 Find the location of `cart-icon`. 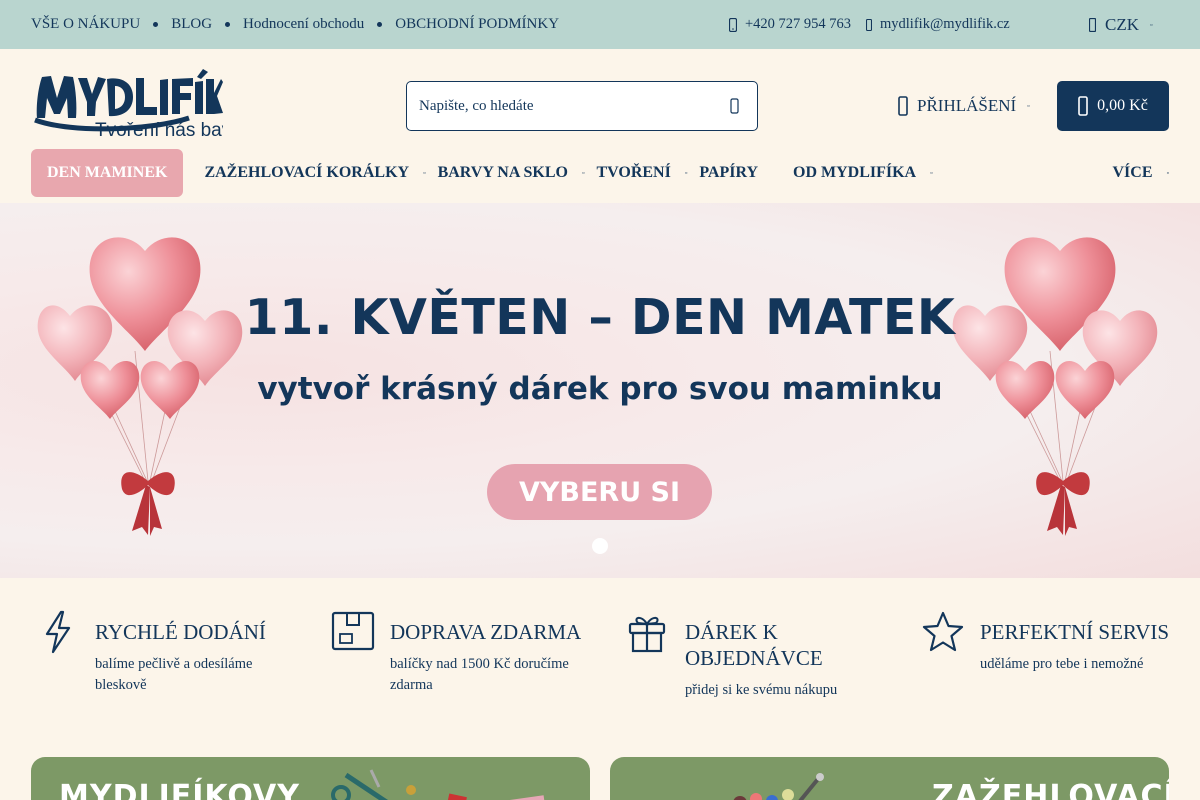

cart-icon is located at coordinates (1083, 106).